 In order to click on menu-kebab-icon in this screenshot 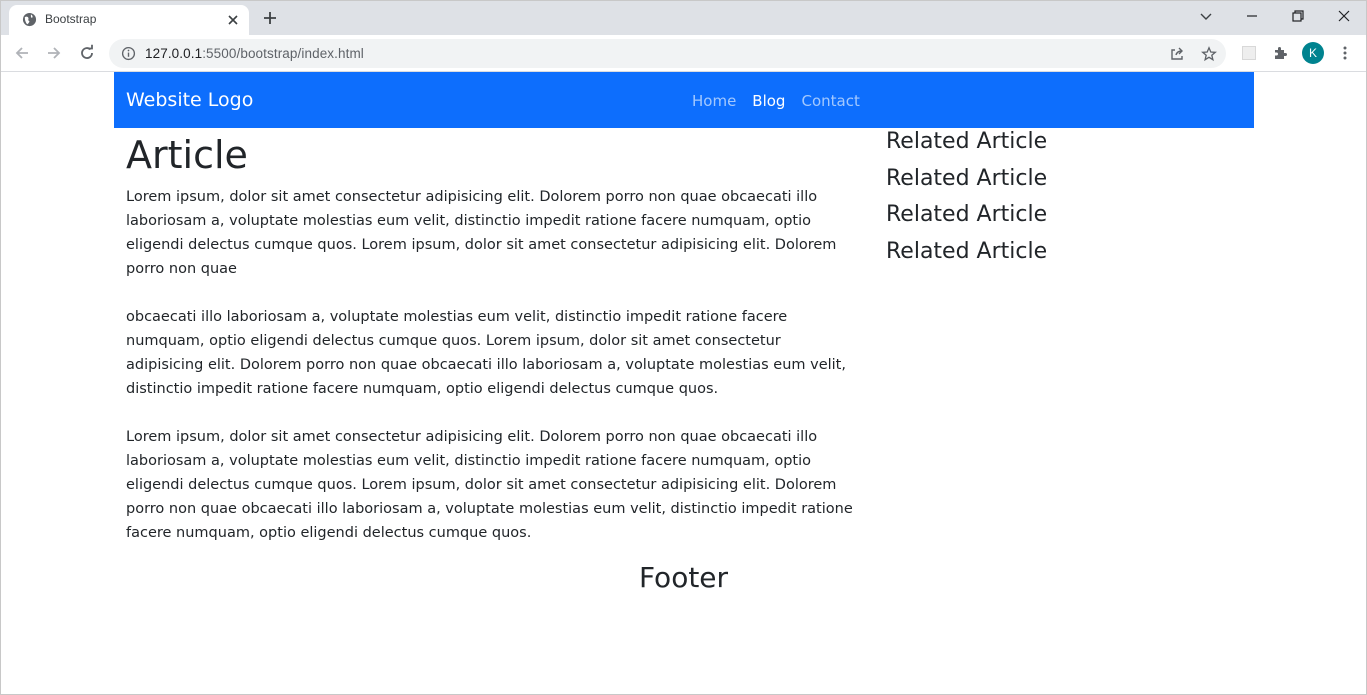, I will do `click(1345, 53)`.